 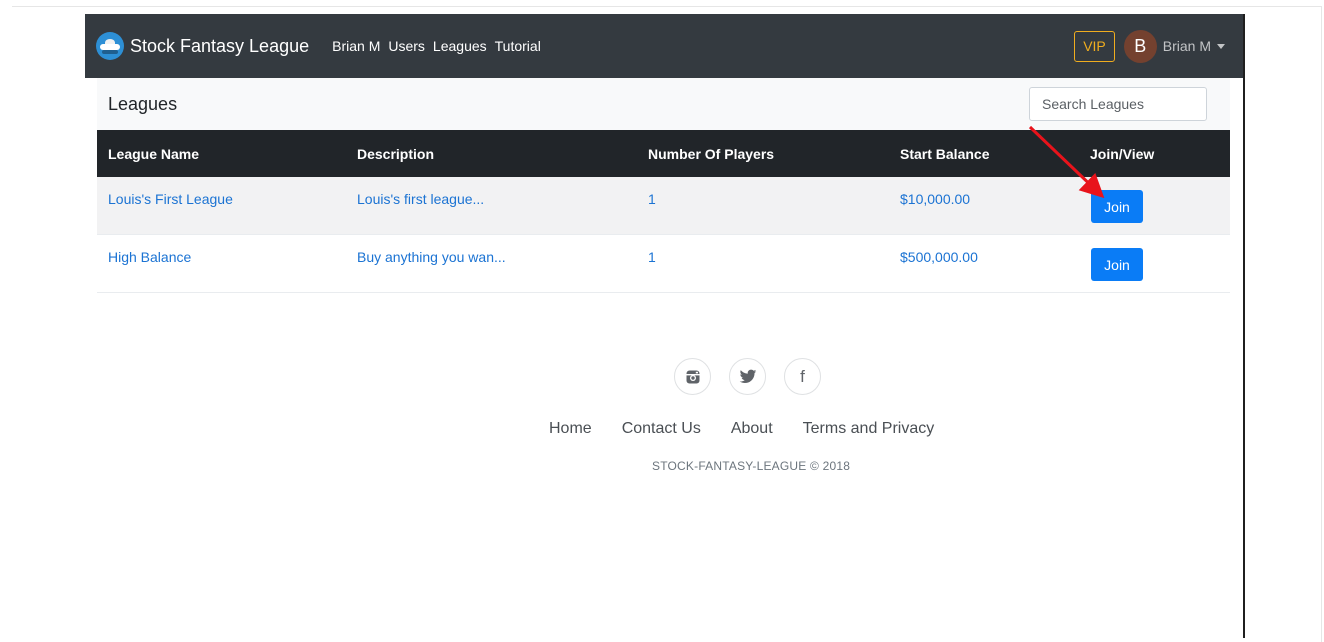 I want to click on vip-button: VIP, so click(x=1094, y=46).